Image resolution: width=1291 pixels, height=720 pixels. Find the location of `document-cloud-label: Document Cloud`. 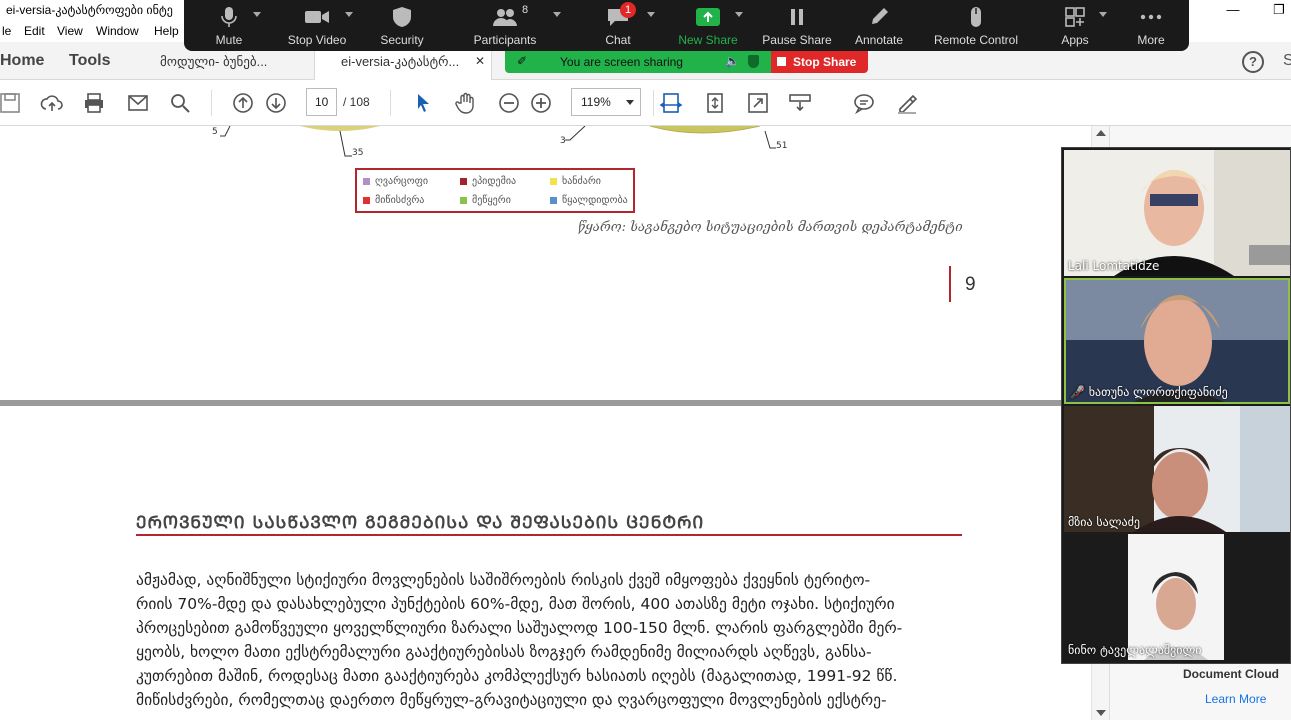

document-cloud-label: Document Cloud is located at coordinates (1231, 674).